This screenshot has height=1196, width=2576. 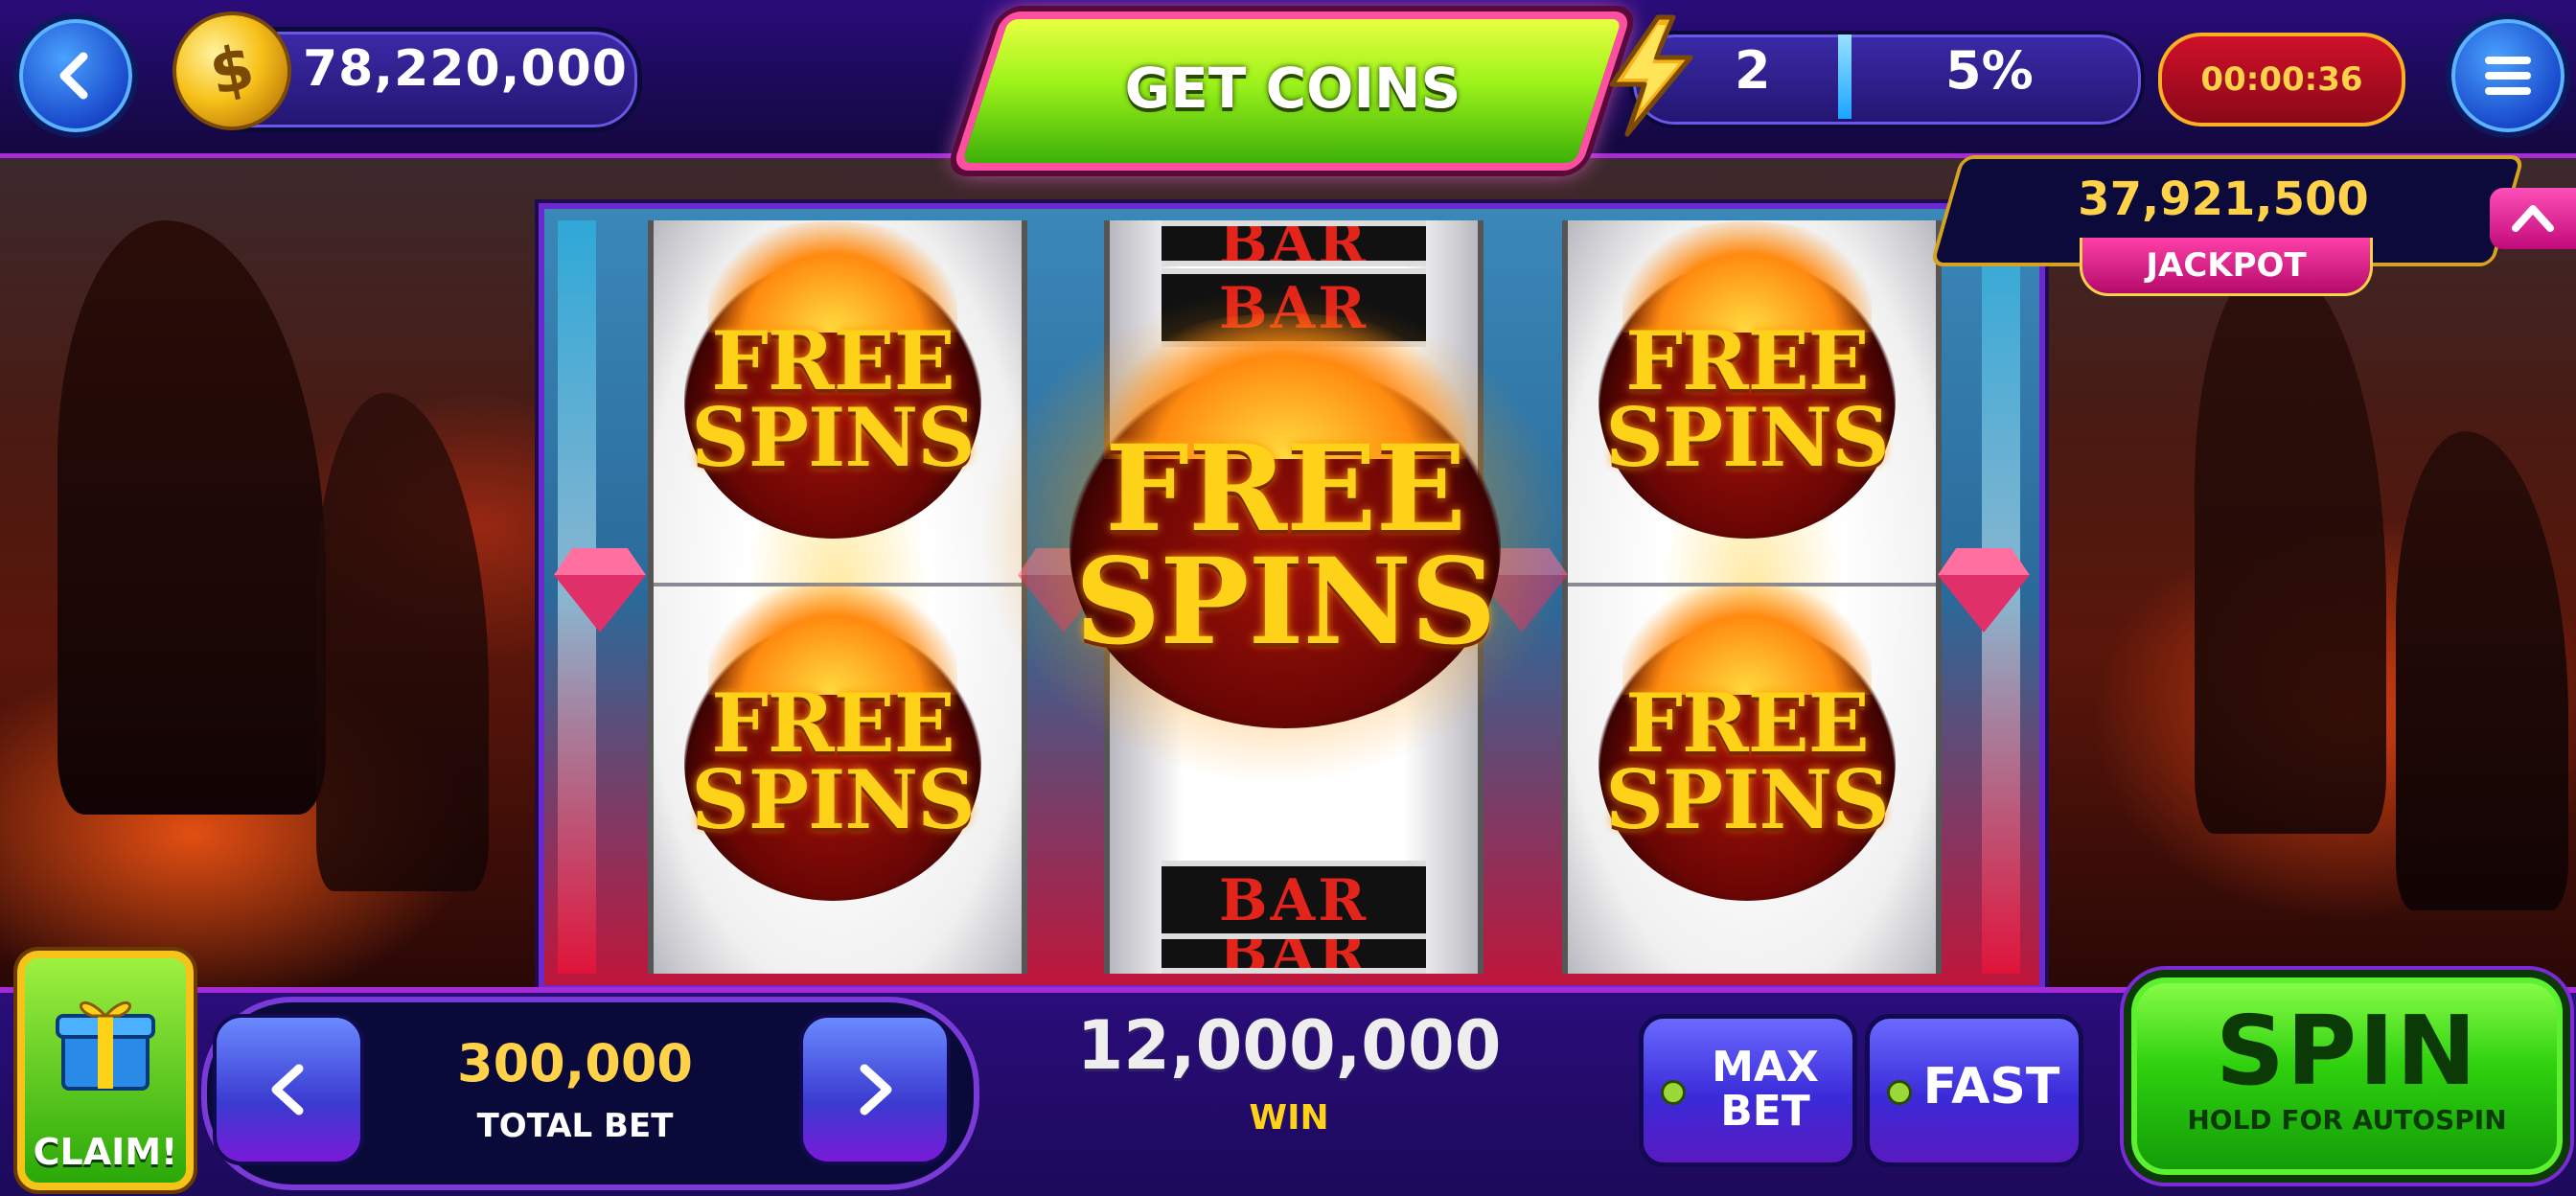 I want to click on max-bet-label-line1: MAX, so click(x=1765, y=1067).